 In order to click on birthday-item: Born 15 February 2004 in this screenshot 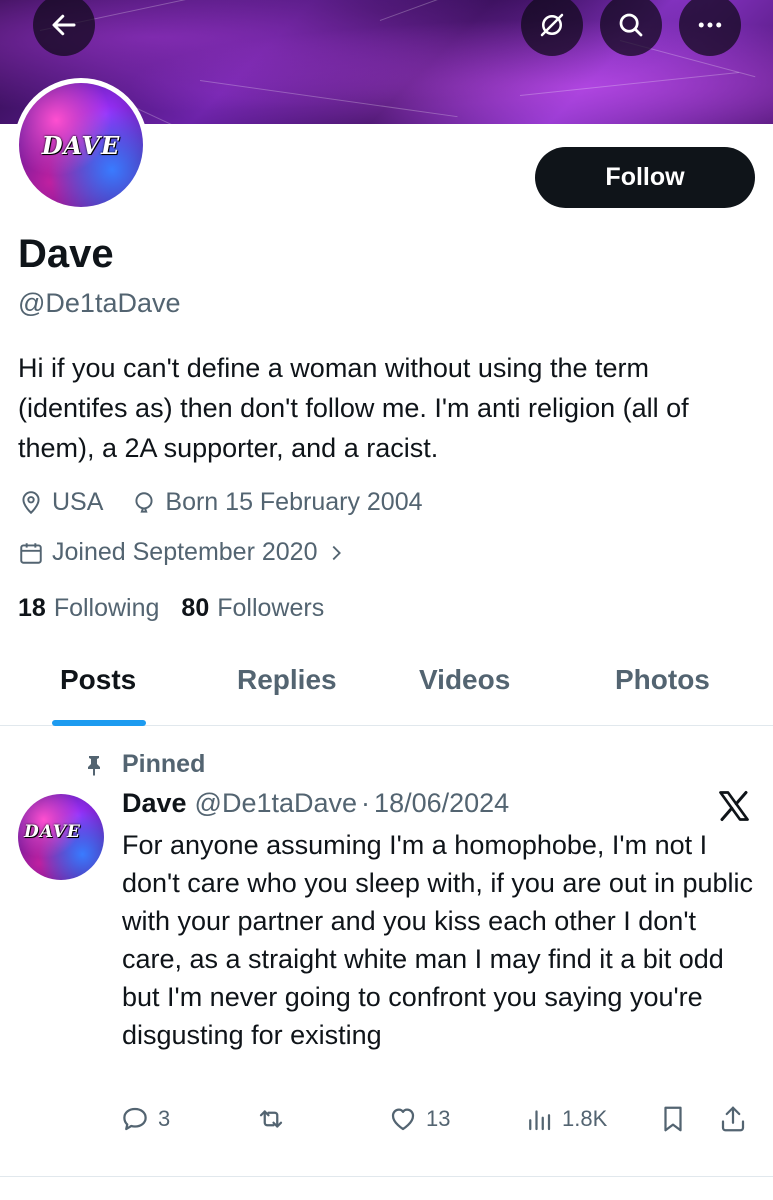, I will do `click(277, 502)`.